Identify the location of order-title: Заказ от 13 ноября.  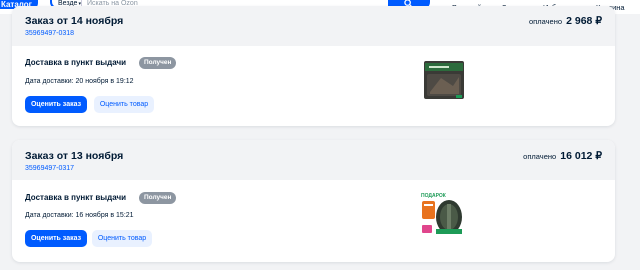
(74, 156).